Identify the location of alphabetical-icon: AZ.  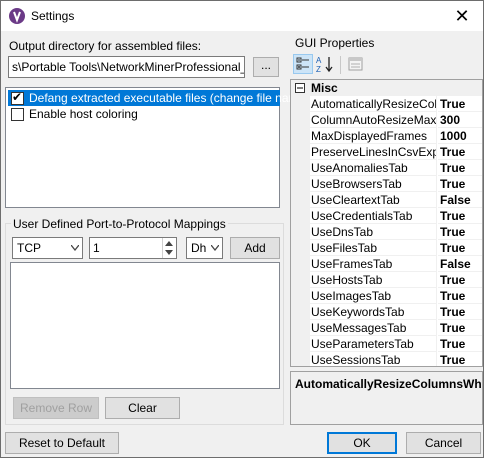
(325, 64).